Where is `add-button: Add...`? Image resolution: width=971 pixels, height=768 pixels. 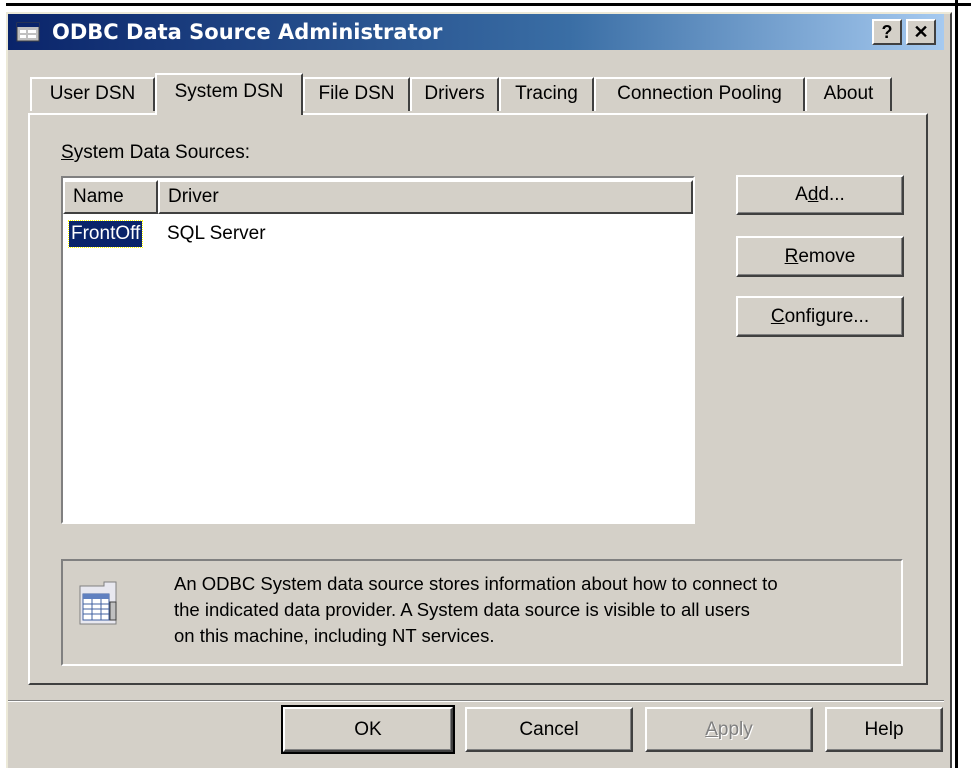
add-button: Add... is located at coordinates (820, 195).